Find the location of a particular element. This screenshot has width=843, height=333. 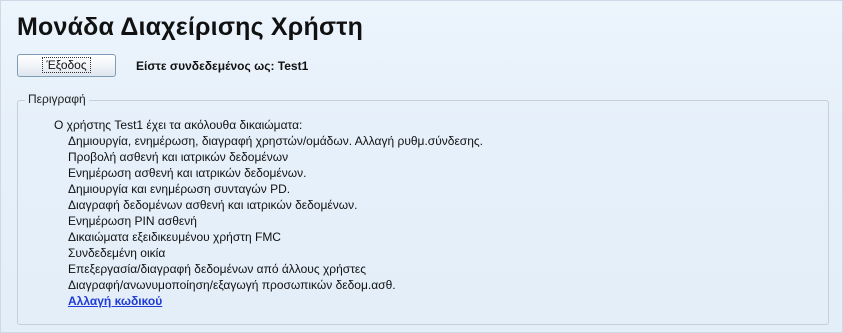

exit-button-label: Έξοδος is located at coordinates (66, 65).